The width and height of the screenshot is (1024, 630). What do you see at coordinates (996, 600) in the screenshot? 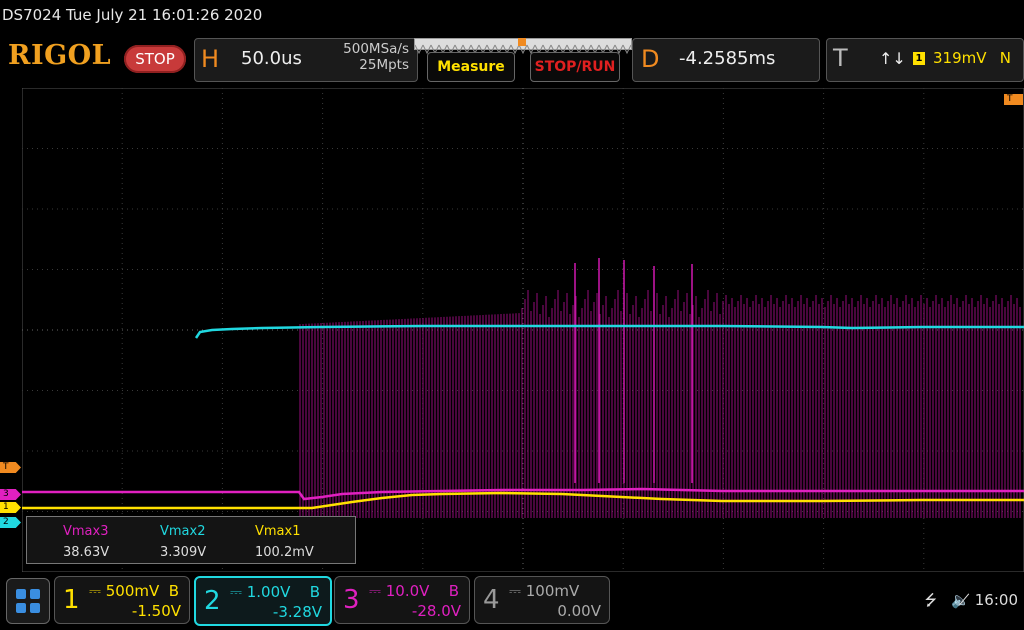
I see `clock-time: 16:00` at bounding box center [996, 600].